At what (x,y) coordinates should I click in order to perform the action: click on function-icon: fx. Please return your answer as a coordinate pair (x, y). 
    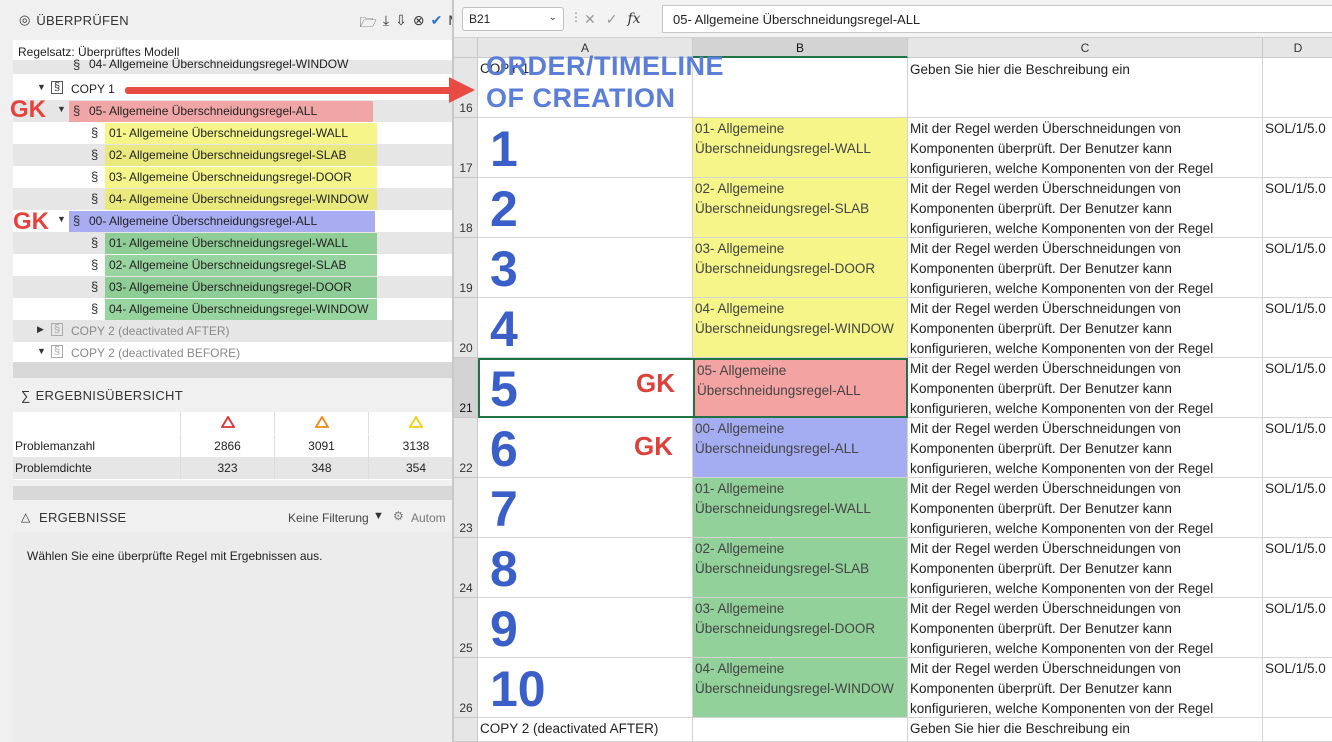
    Looking at the image, I should click on (633, 19).